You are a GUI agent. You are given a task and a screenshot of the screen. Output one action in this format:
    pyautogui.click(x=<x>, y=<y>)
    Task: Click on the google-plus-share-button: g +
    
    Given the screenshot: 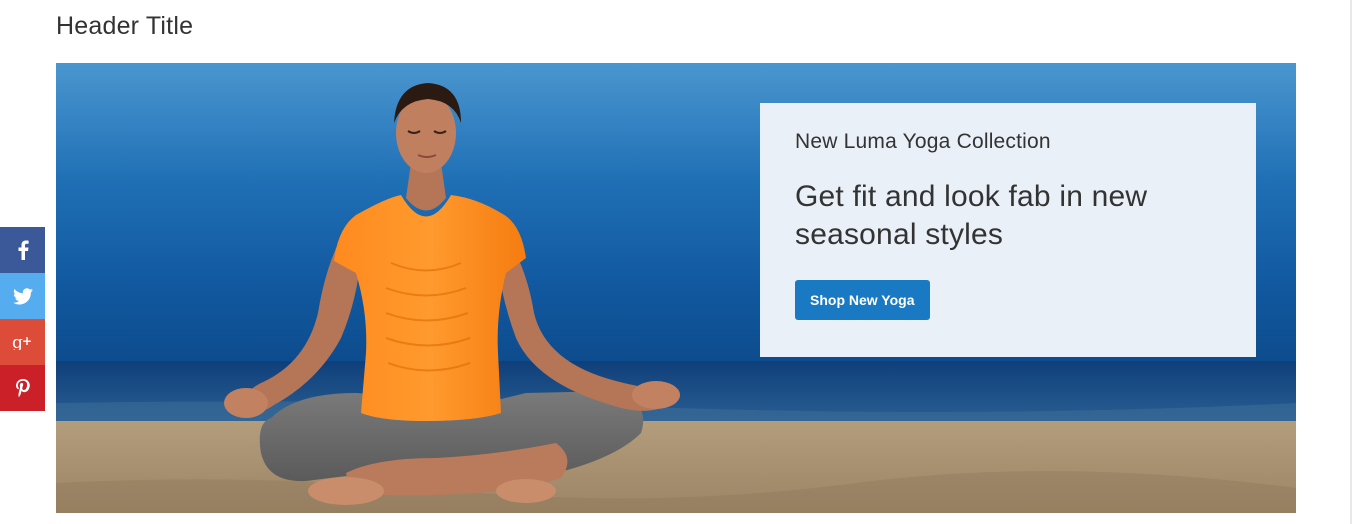 What is the action you would take?
    pyautogui.click(x=22, y=342)
    